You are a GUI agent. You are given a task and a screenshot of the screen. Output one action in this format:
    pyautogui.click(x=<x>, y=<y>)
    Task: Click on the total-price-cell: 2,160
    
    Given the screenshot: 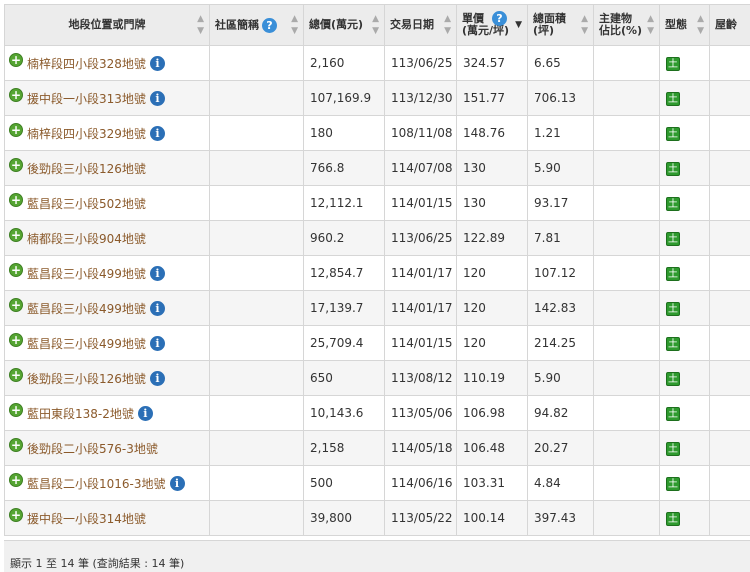 What is the action you would take?
    pyautogui.click(x=344, y=63)
    